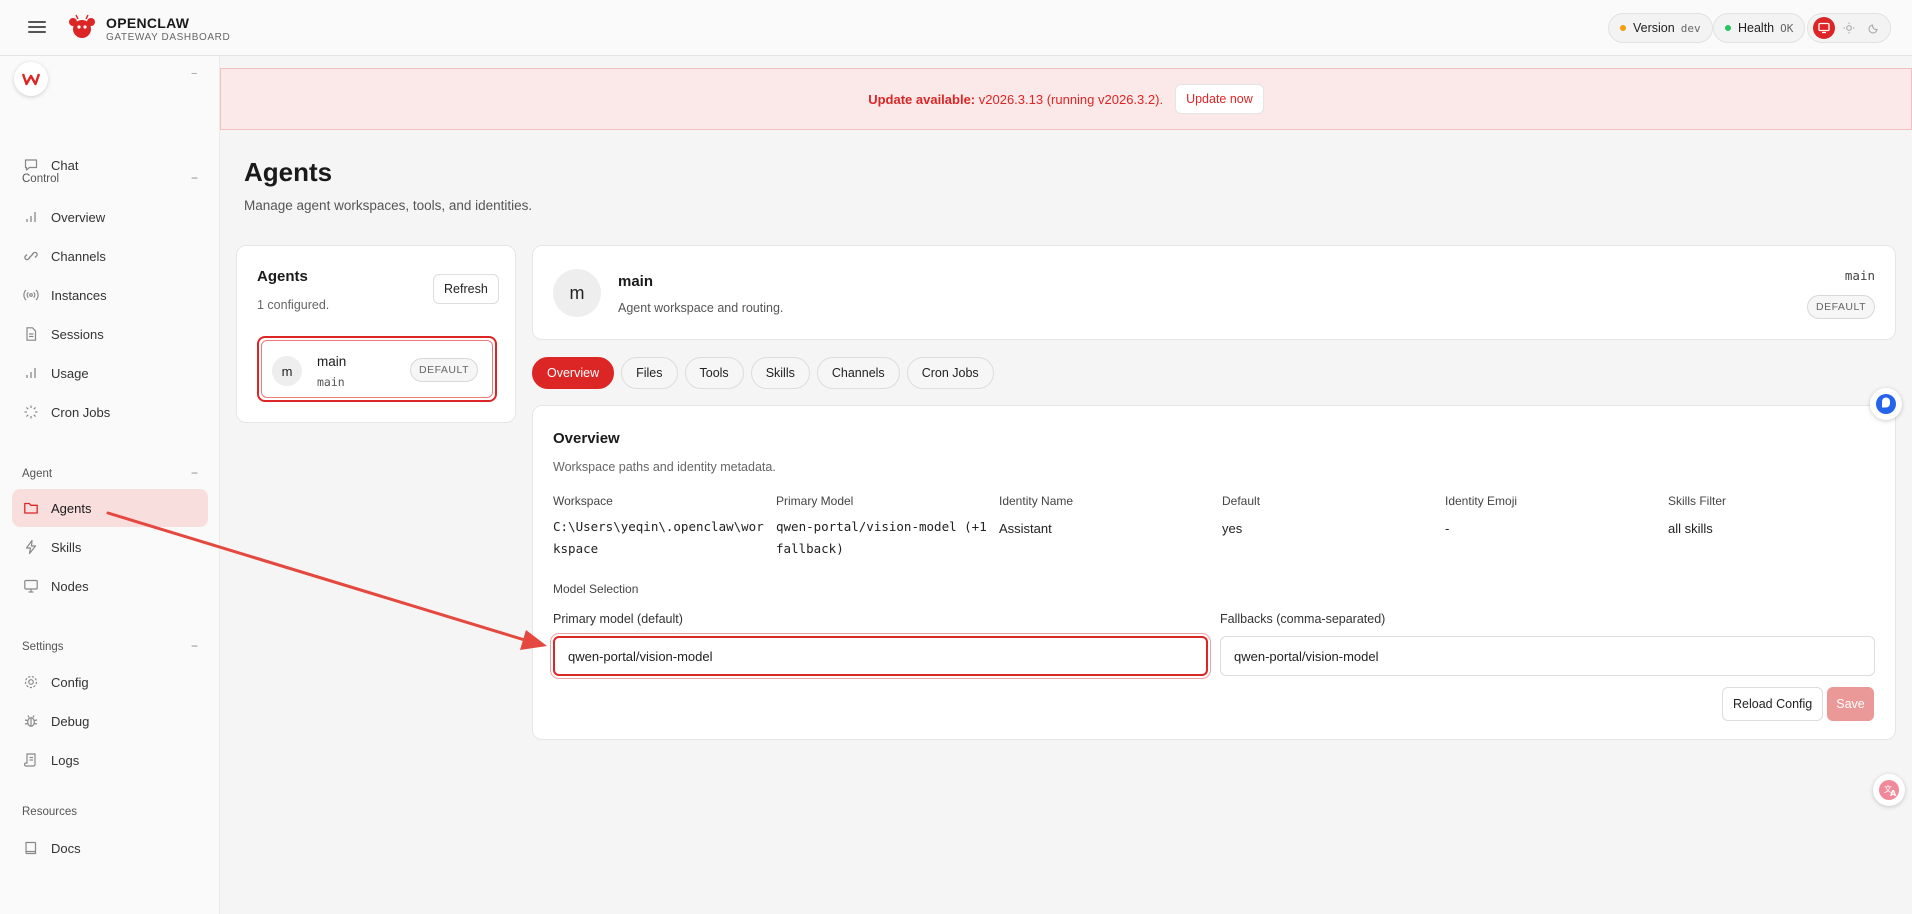 The height and width of the screenshot is (914, 1912). I want to click on tab-cron-jobs: Cron Jobs, so click(950, 373).